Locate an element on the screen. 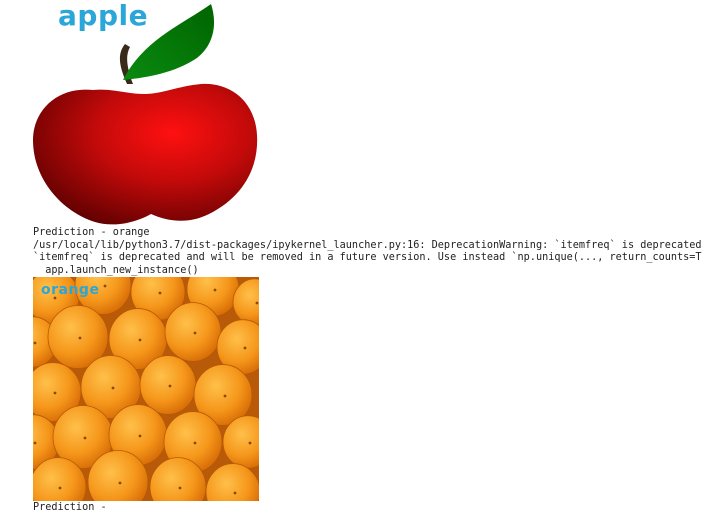 The image size is (703, 515). oranges-illustration is located at coordinates (146, 389).